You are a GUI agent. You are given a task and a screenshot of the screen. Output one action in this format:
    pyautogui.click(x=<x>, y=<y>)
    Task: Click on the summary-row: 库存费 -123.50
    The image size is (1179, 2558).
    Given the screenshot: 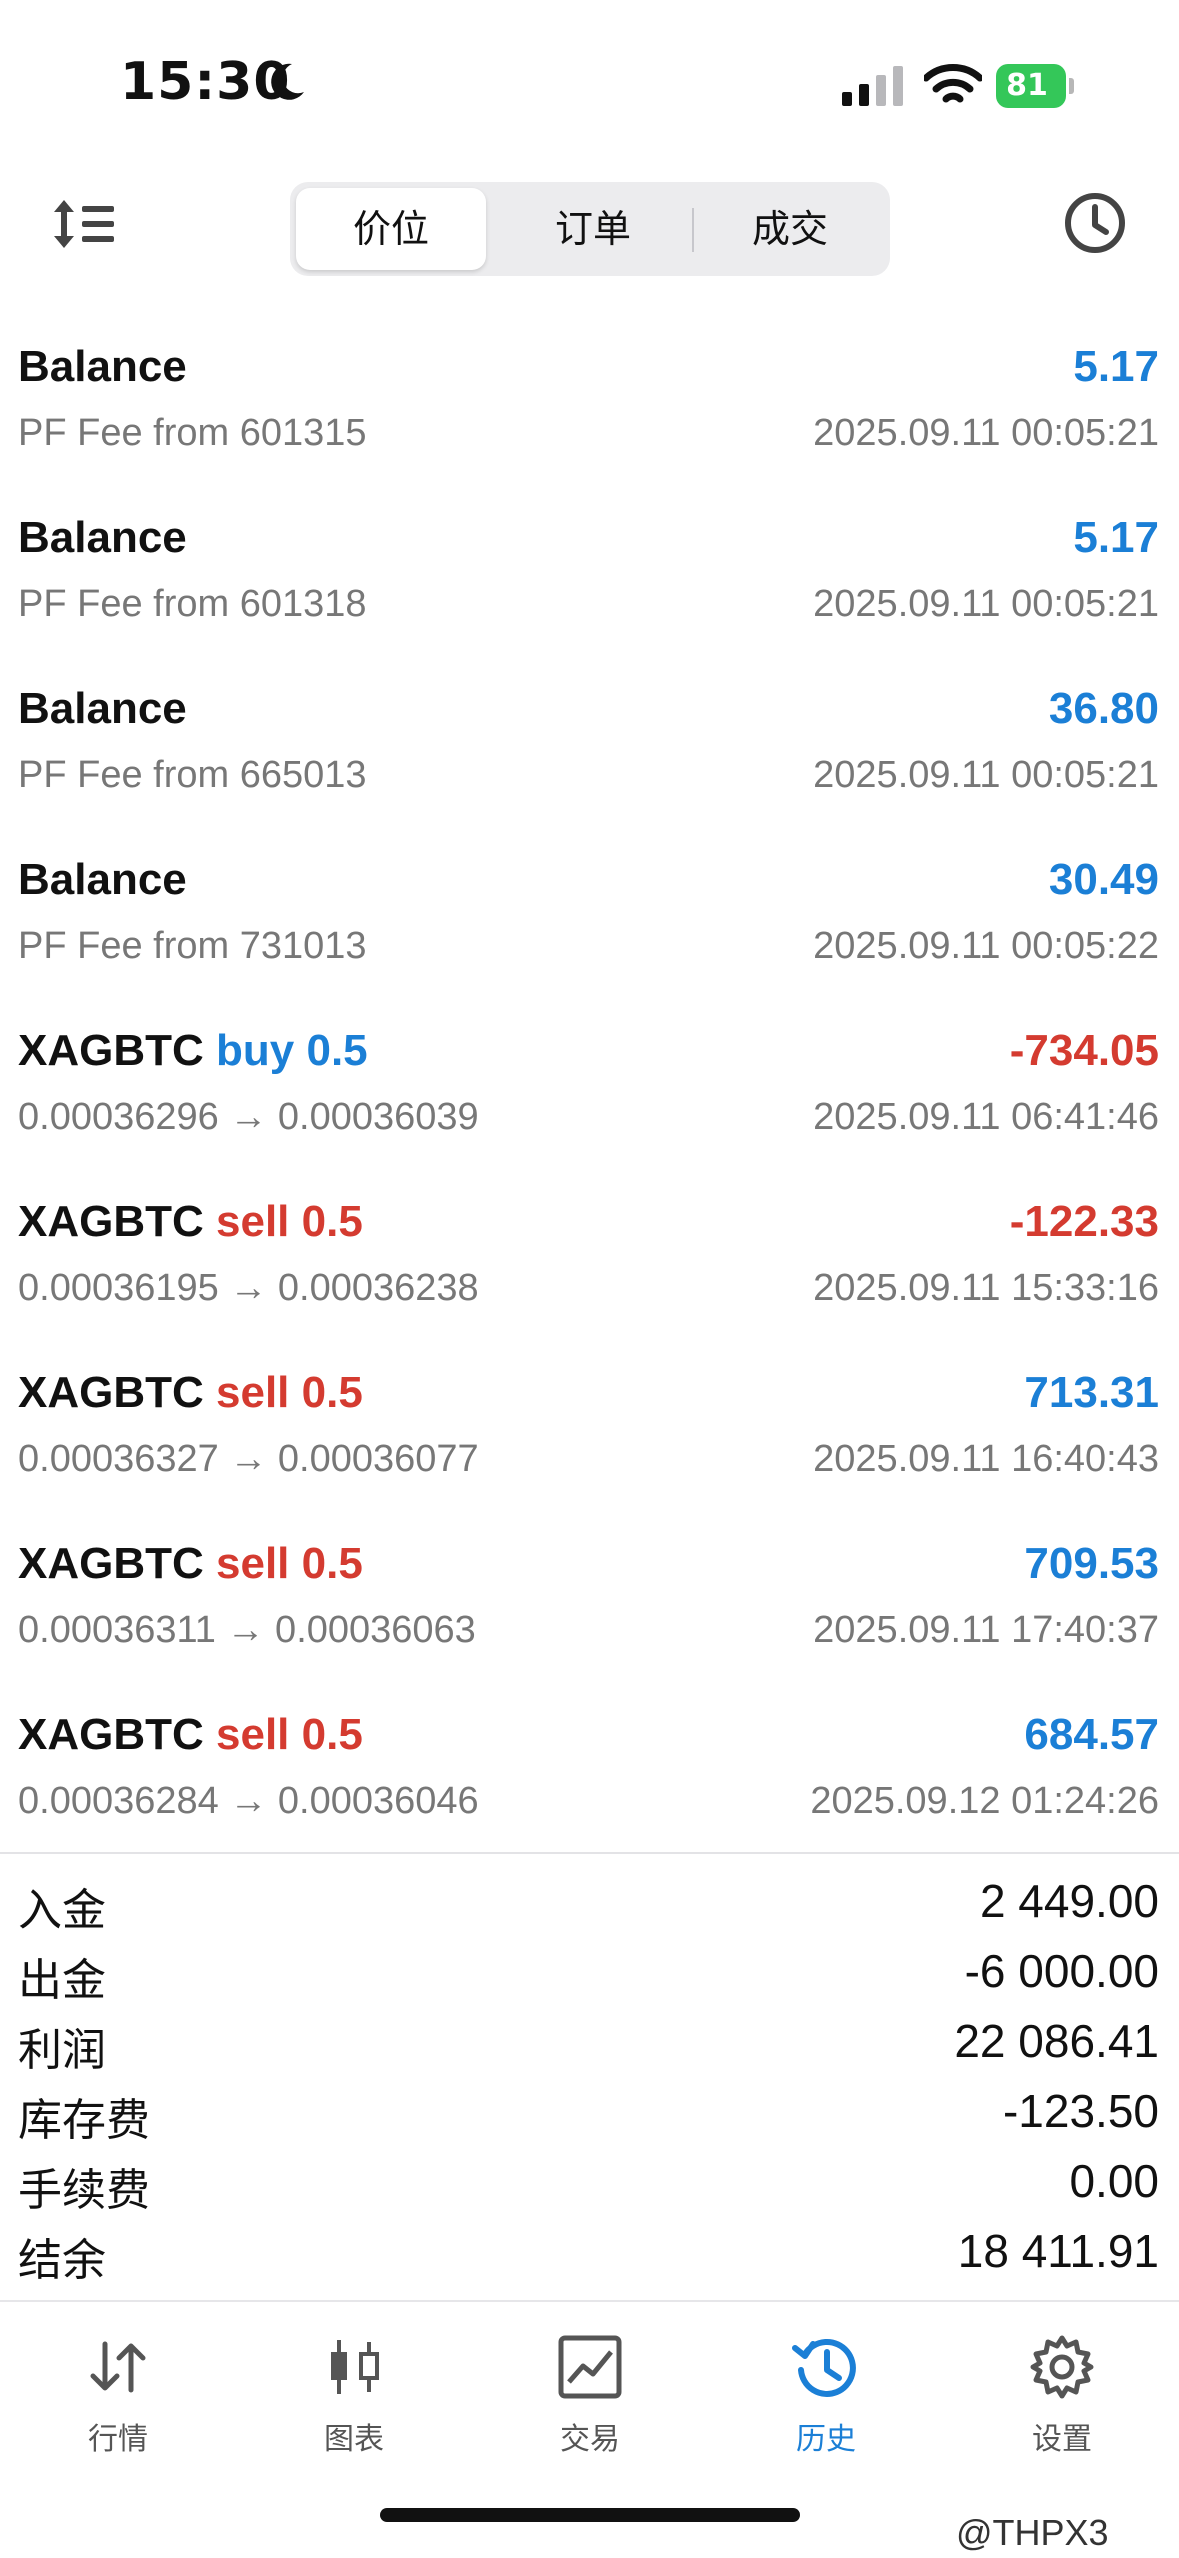 What is the action you would take?
    pyautogui.click(x=589, y=2113)
    